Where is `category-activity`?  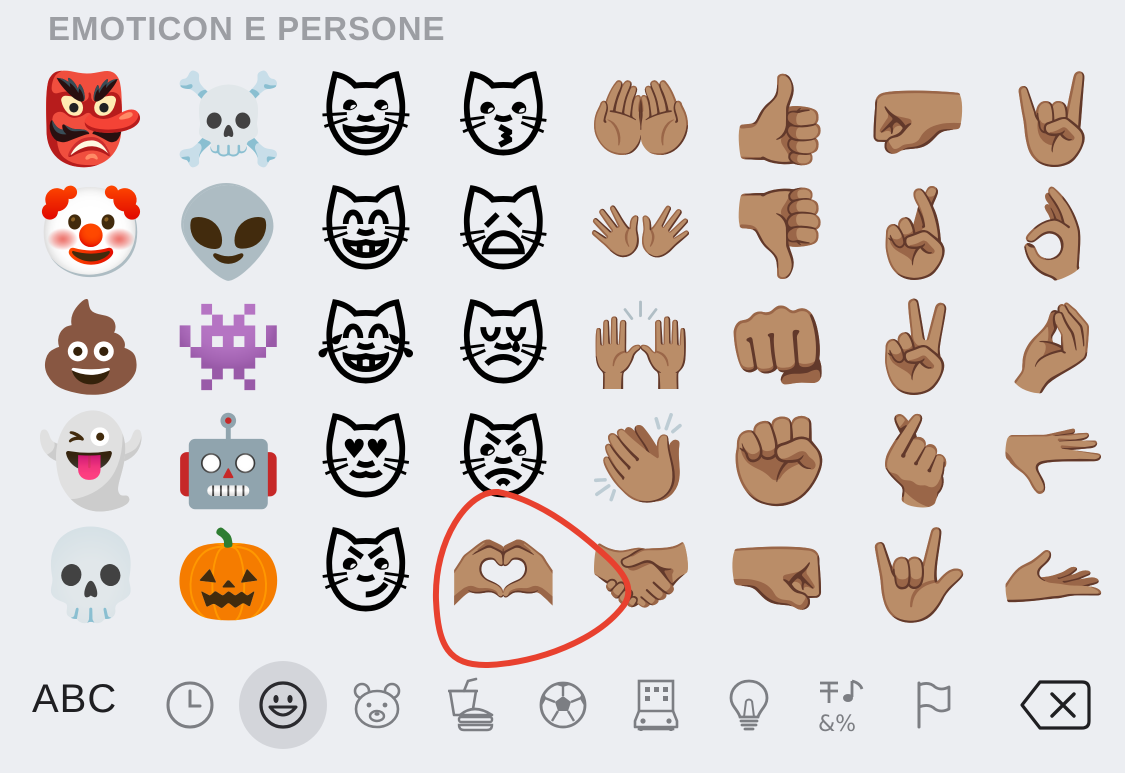 category-activity is located at coordinates (563, 705).